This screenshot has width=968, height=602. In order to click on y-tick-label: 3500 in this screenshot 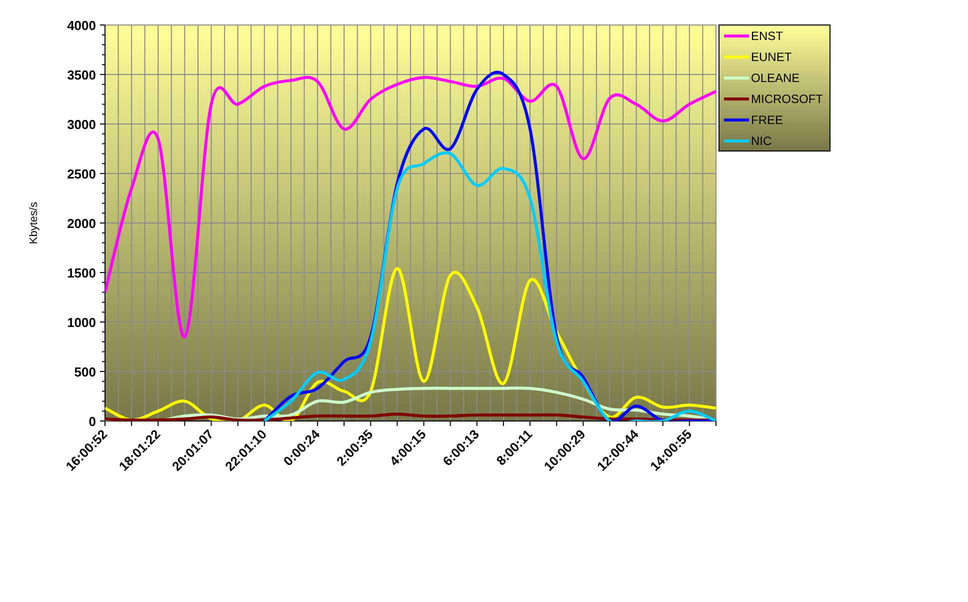, I will do `click(81, 75)`.